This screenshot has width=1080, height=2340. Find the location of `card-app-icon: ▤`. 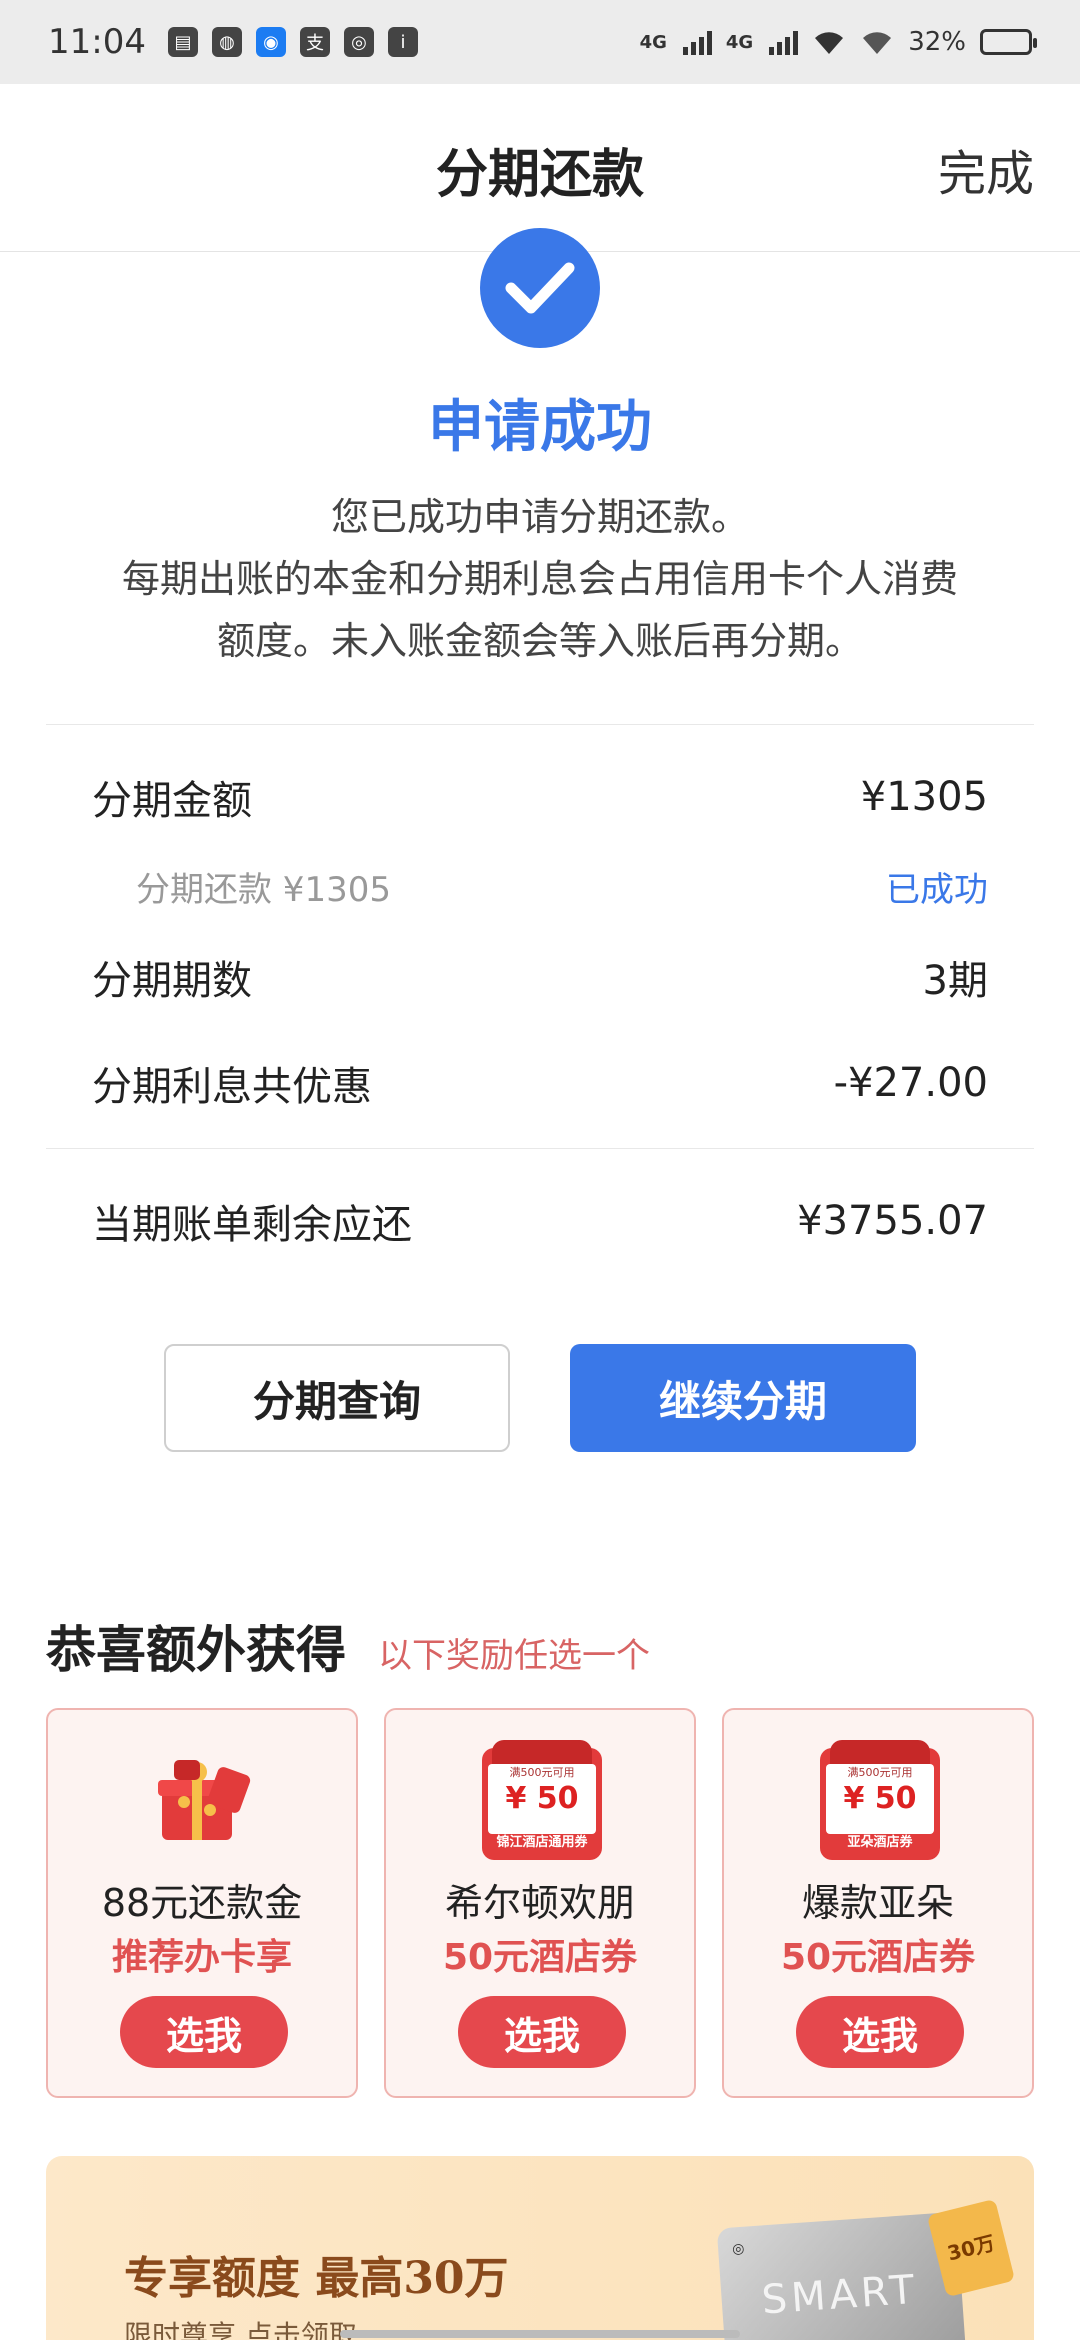

card-app-icon: ▤ is located at coordinates (182, 42).